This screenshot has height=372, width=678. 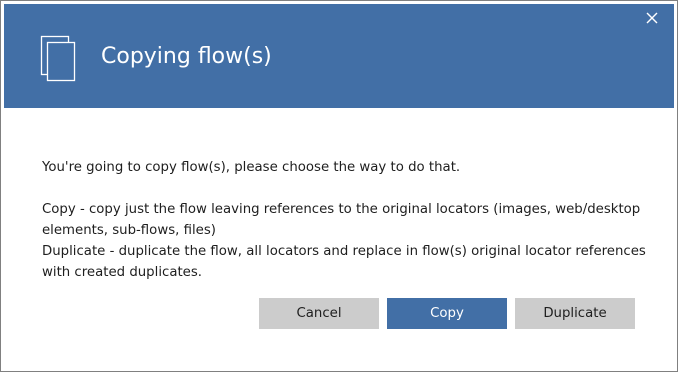 I want to click on duplicate-button: Duplicate, so click(x=575, y=313).